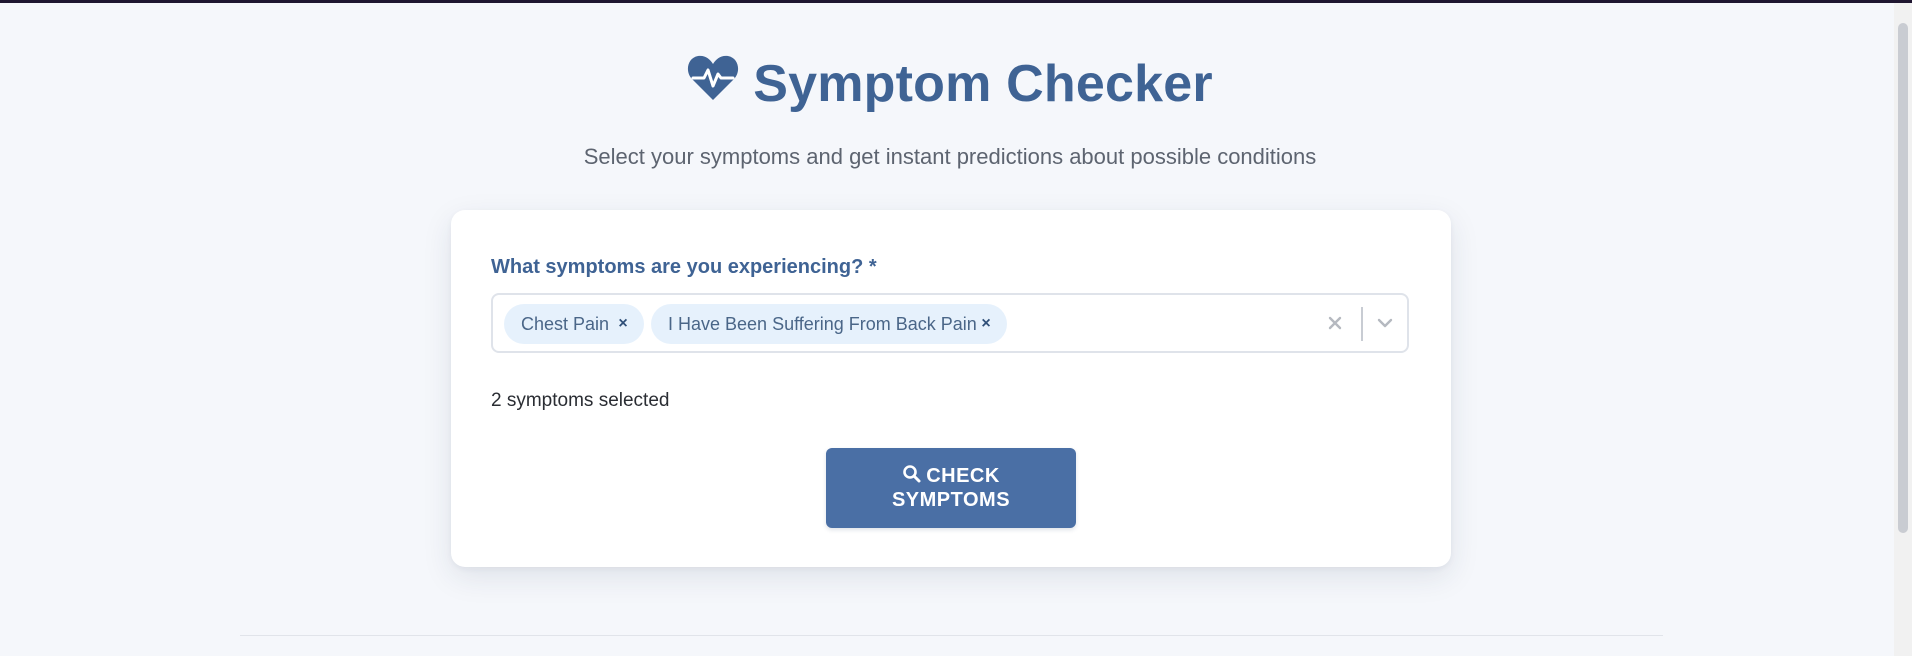 The width and height of the screenshot is (1912, 656). Describe the element at coordinates (951, 635) in the screenshot. I see `section-divider` at that location.